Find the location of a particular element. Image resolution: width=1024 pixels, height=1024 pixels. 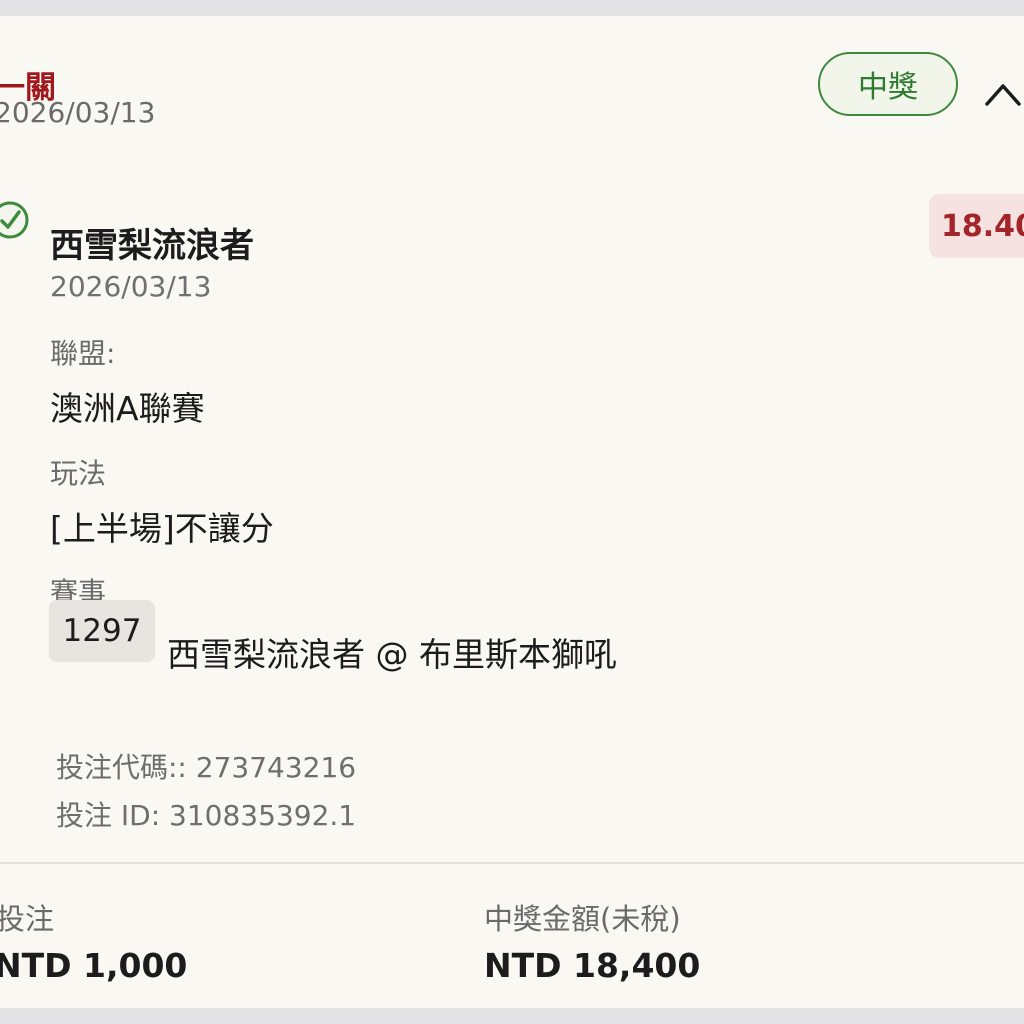

event-name: 西雪梨流浪者 @ 布里斯本獅吼 is located at coordinates (392, 654).